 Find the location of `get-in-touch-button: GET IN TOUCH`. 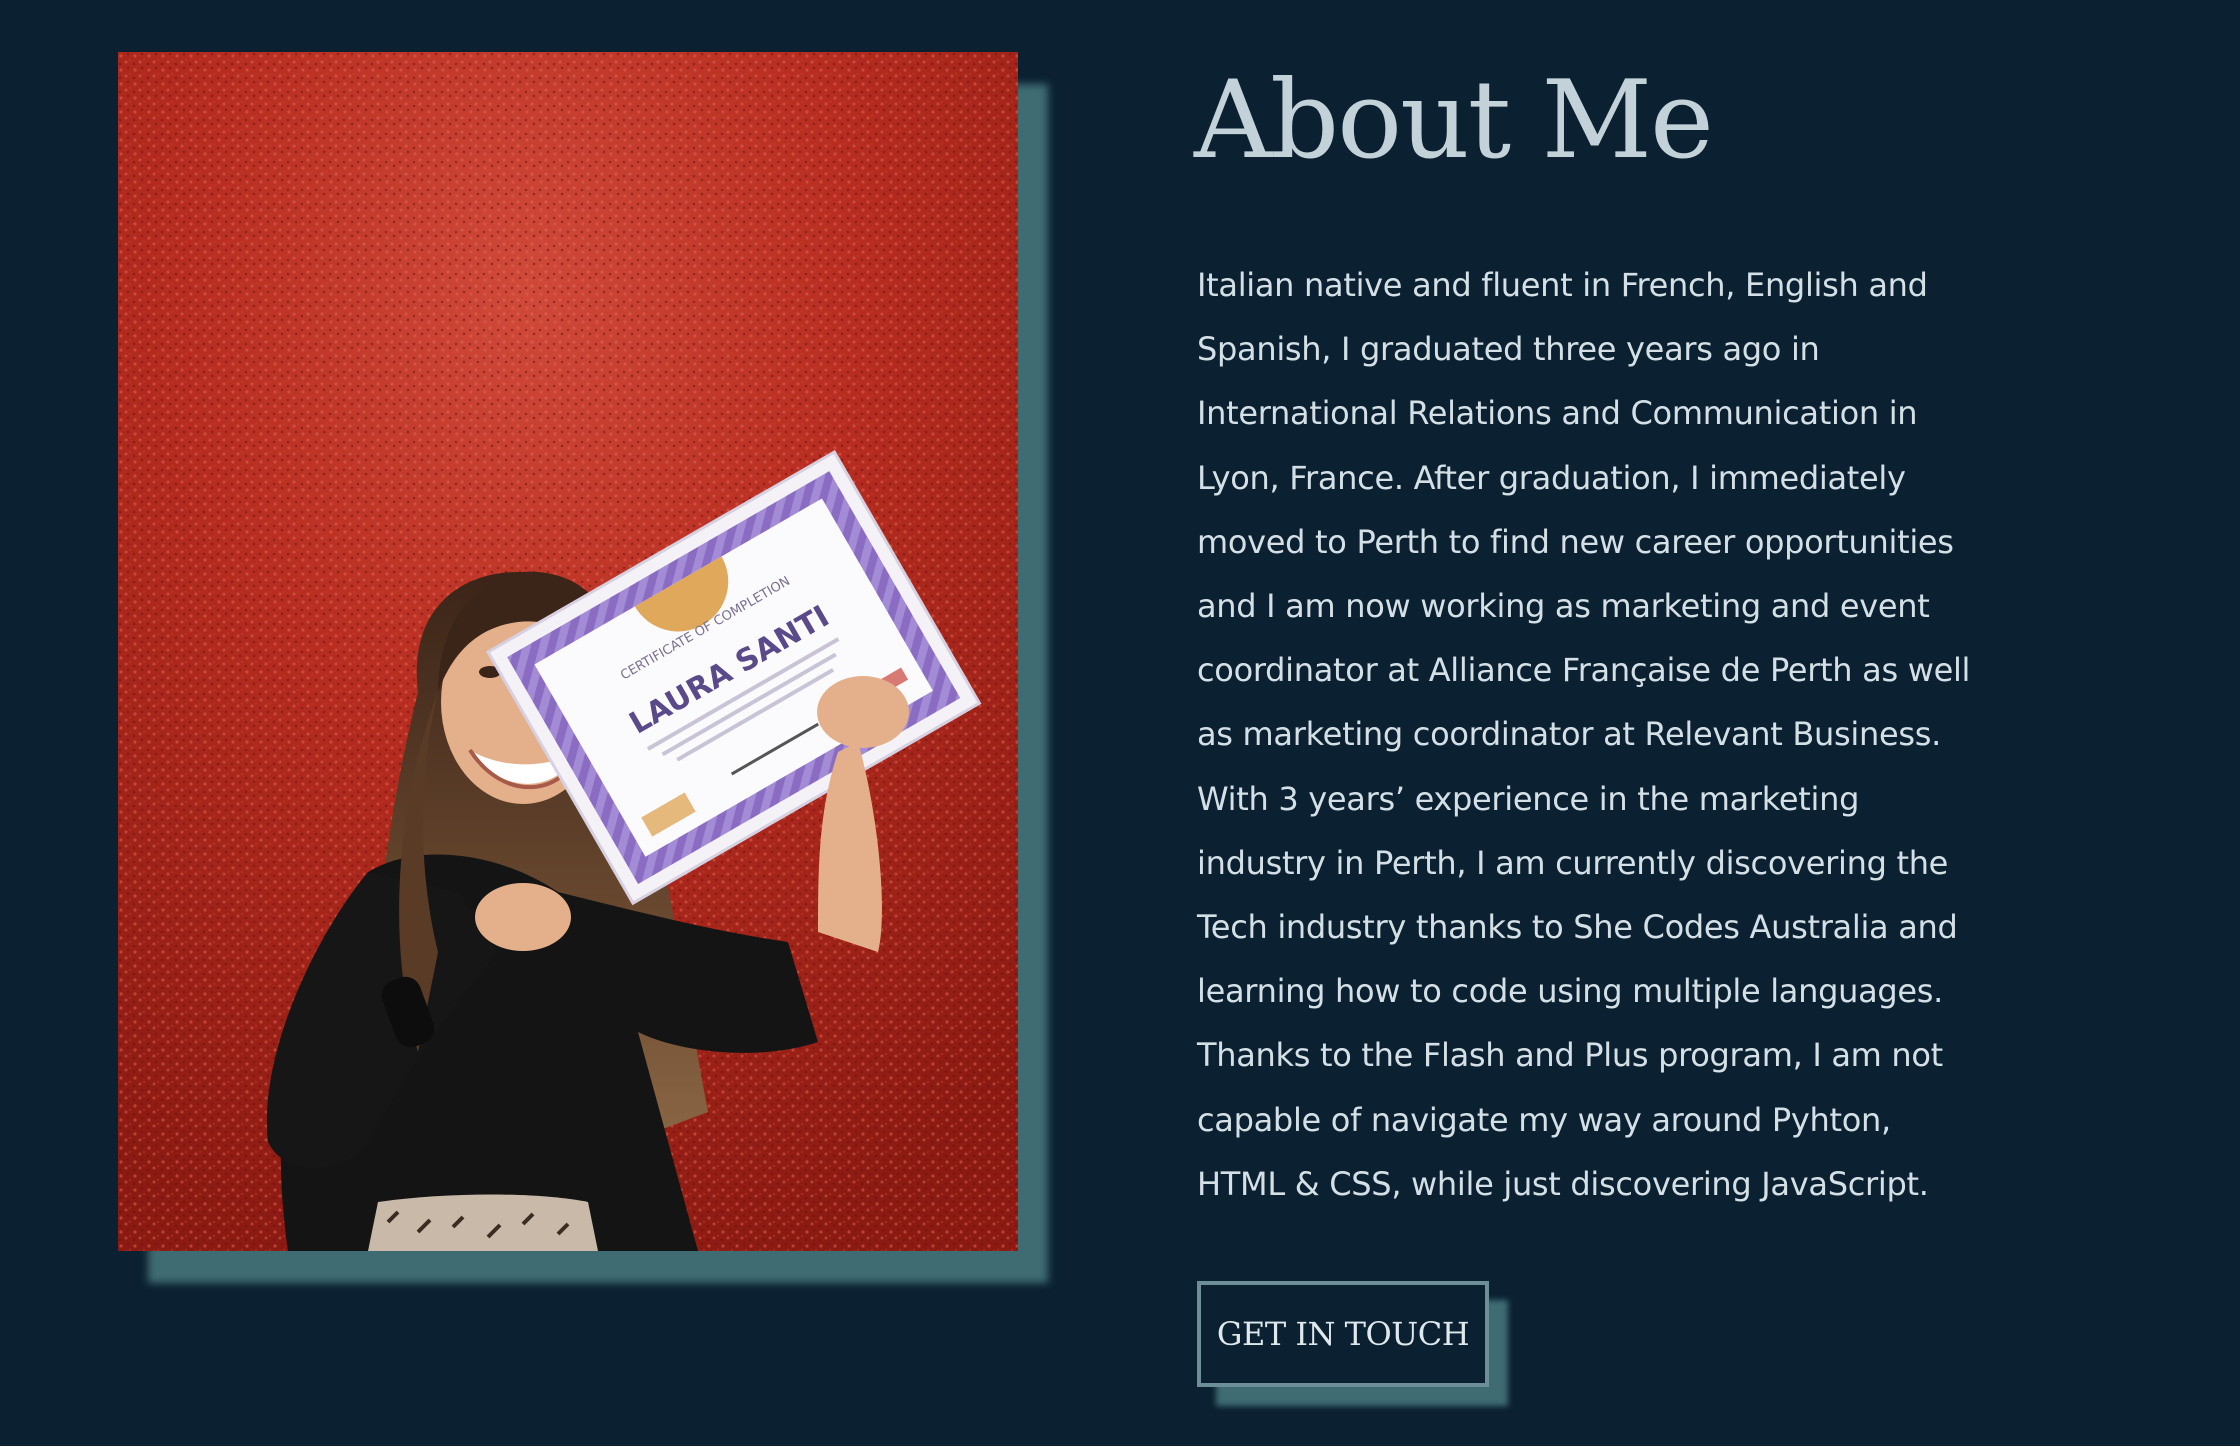

get-in-touch-button: GET IN TOUCH is located at coordinates (1343, 1334).